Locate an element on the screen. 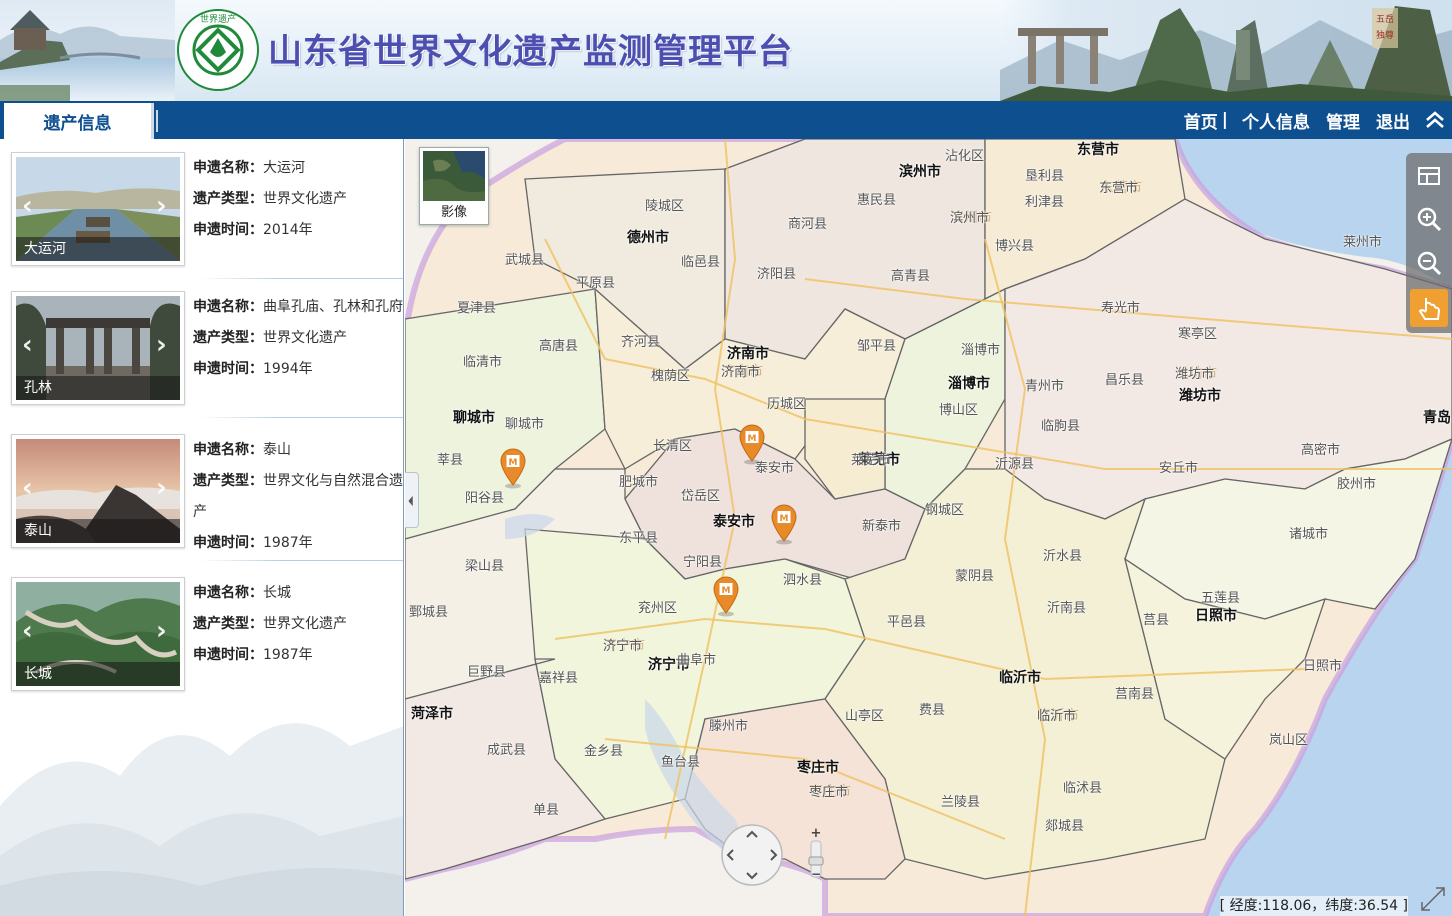 The height and width of the screenshot is (916, 1452). pan-control is located at coordinates (752, 855).